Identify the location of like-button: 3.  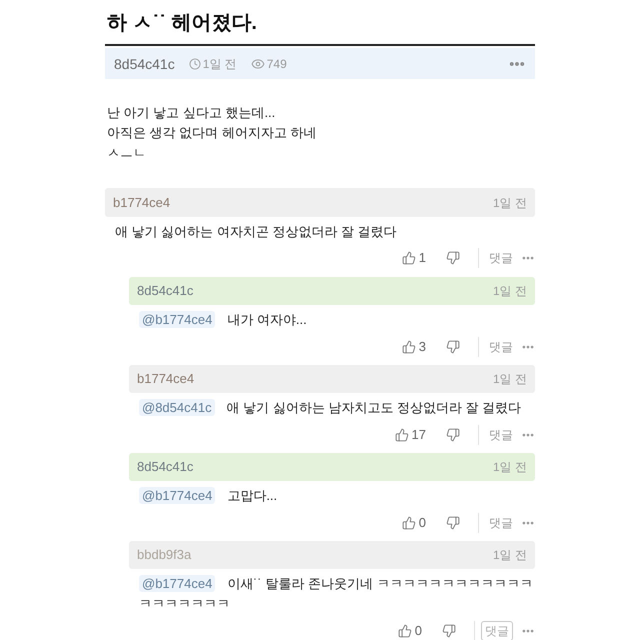
(414, 347).